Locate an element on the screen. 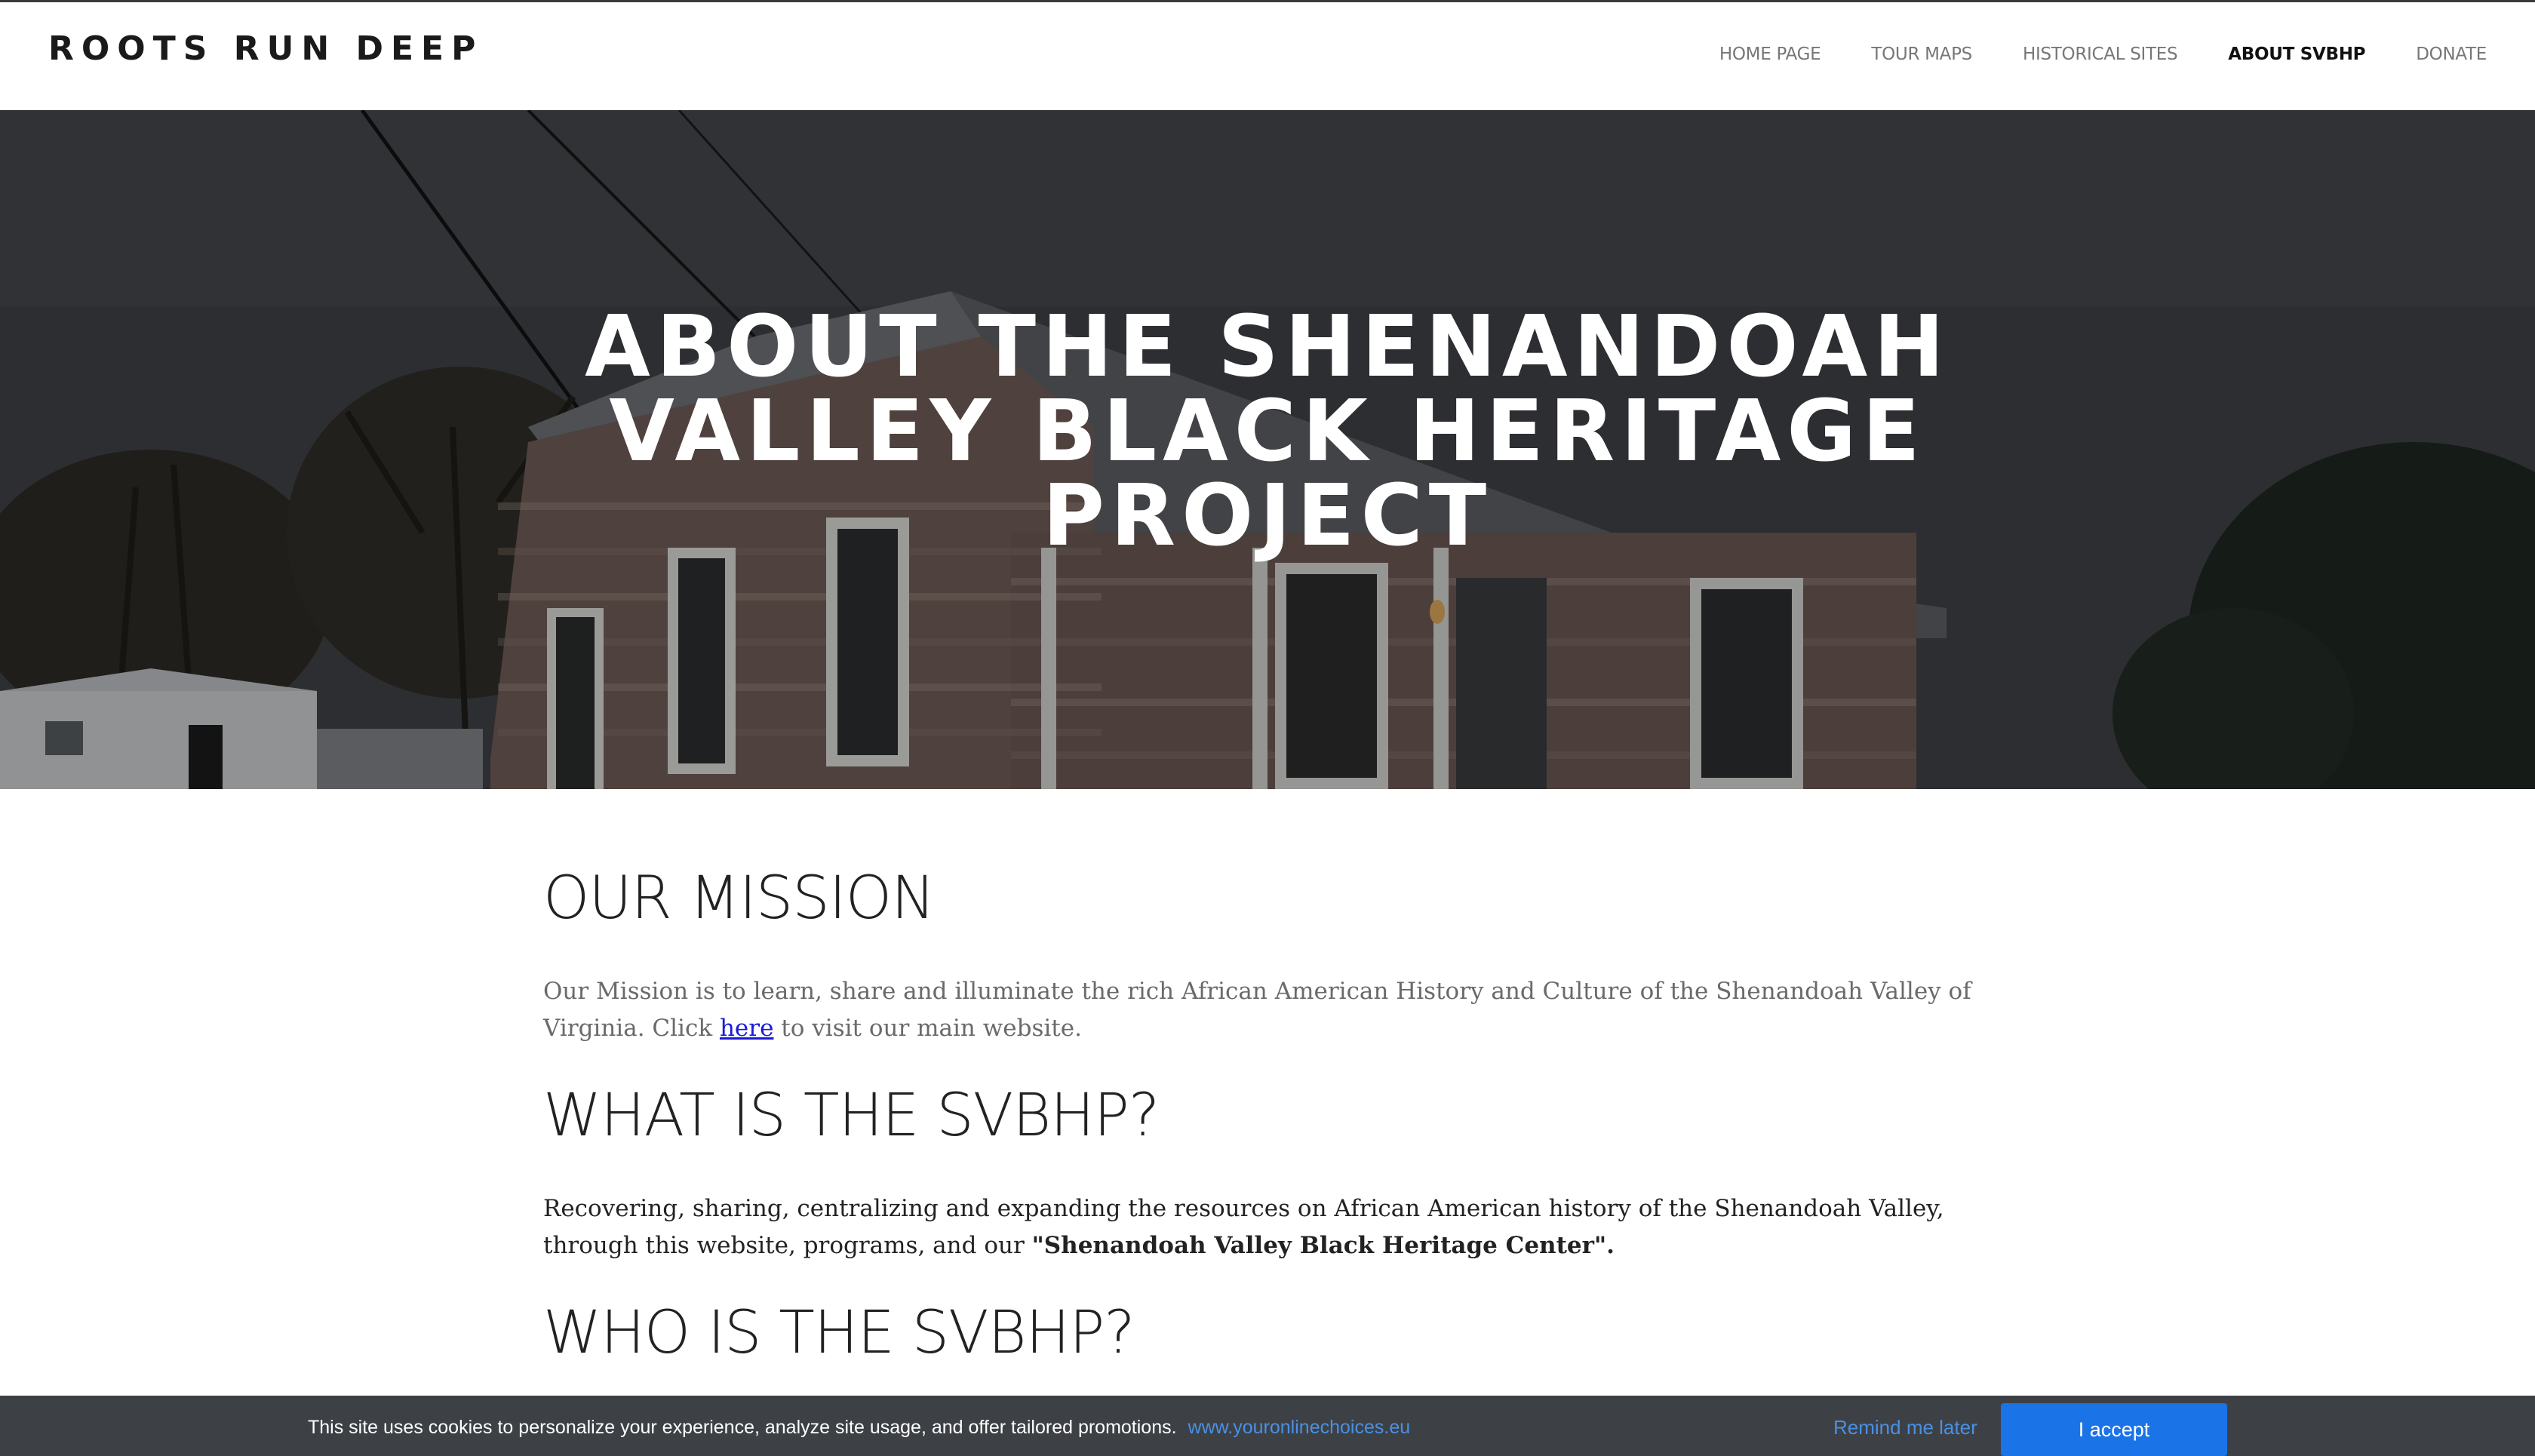 The width and height of the screenshot is (2535, 1456). mission-text-end: to visit our main website. is located at coordinates (928, 1028).